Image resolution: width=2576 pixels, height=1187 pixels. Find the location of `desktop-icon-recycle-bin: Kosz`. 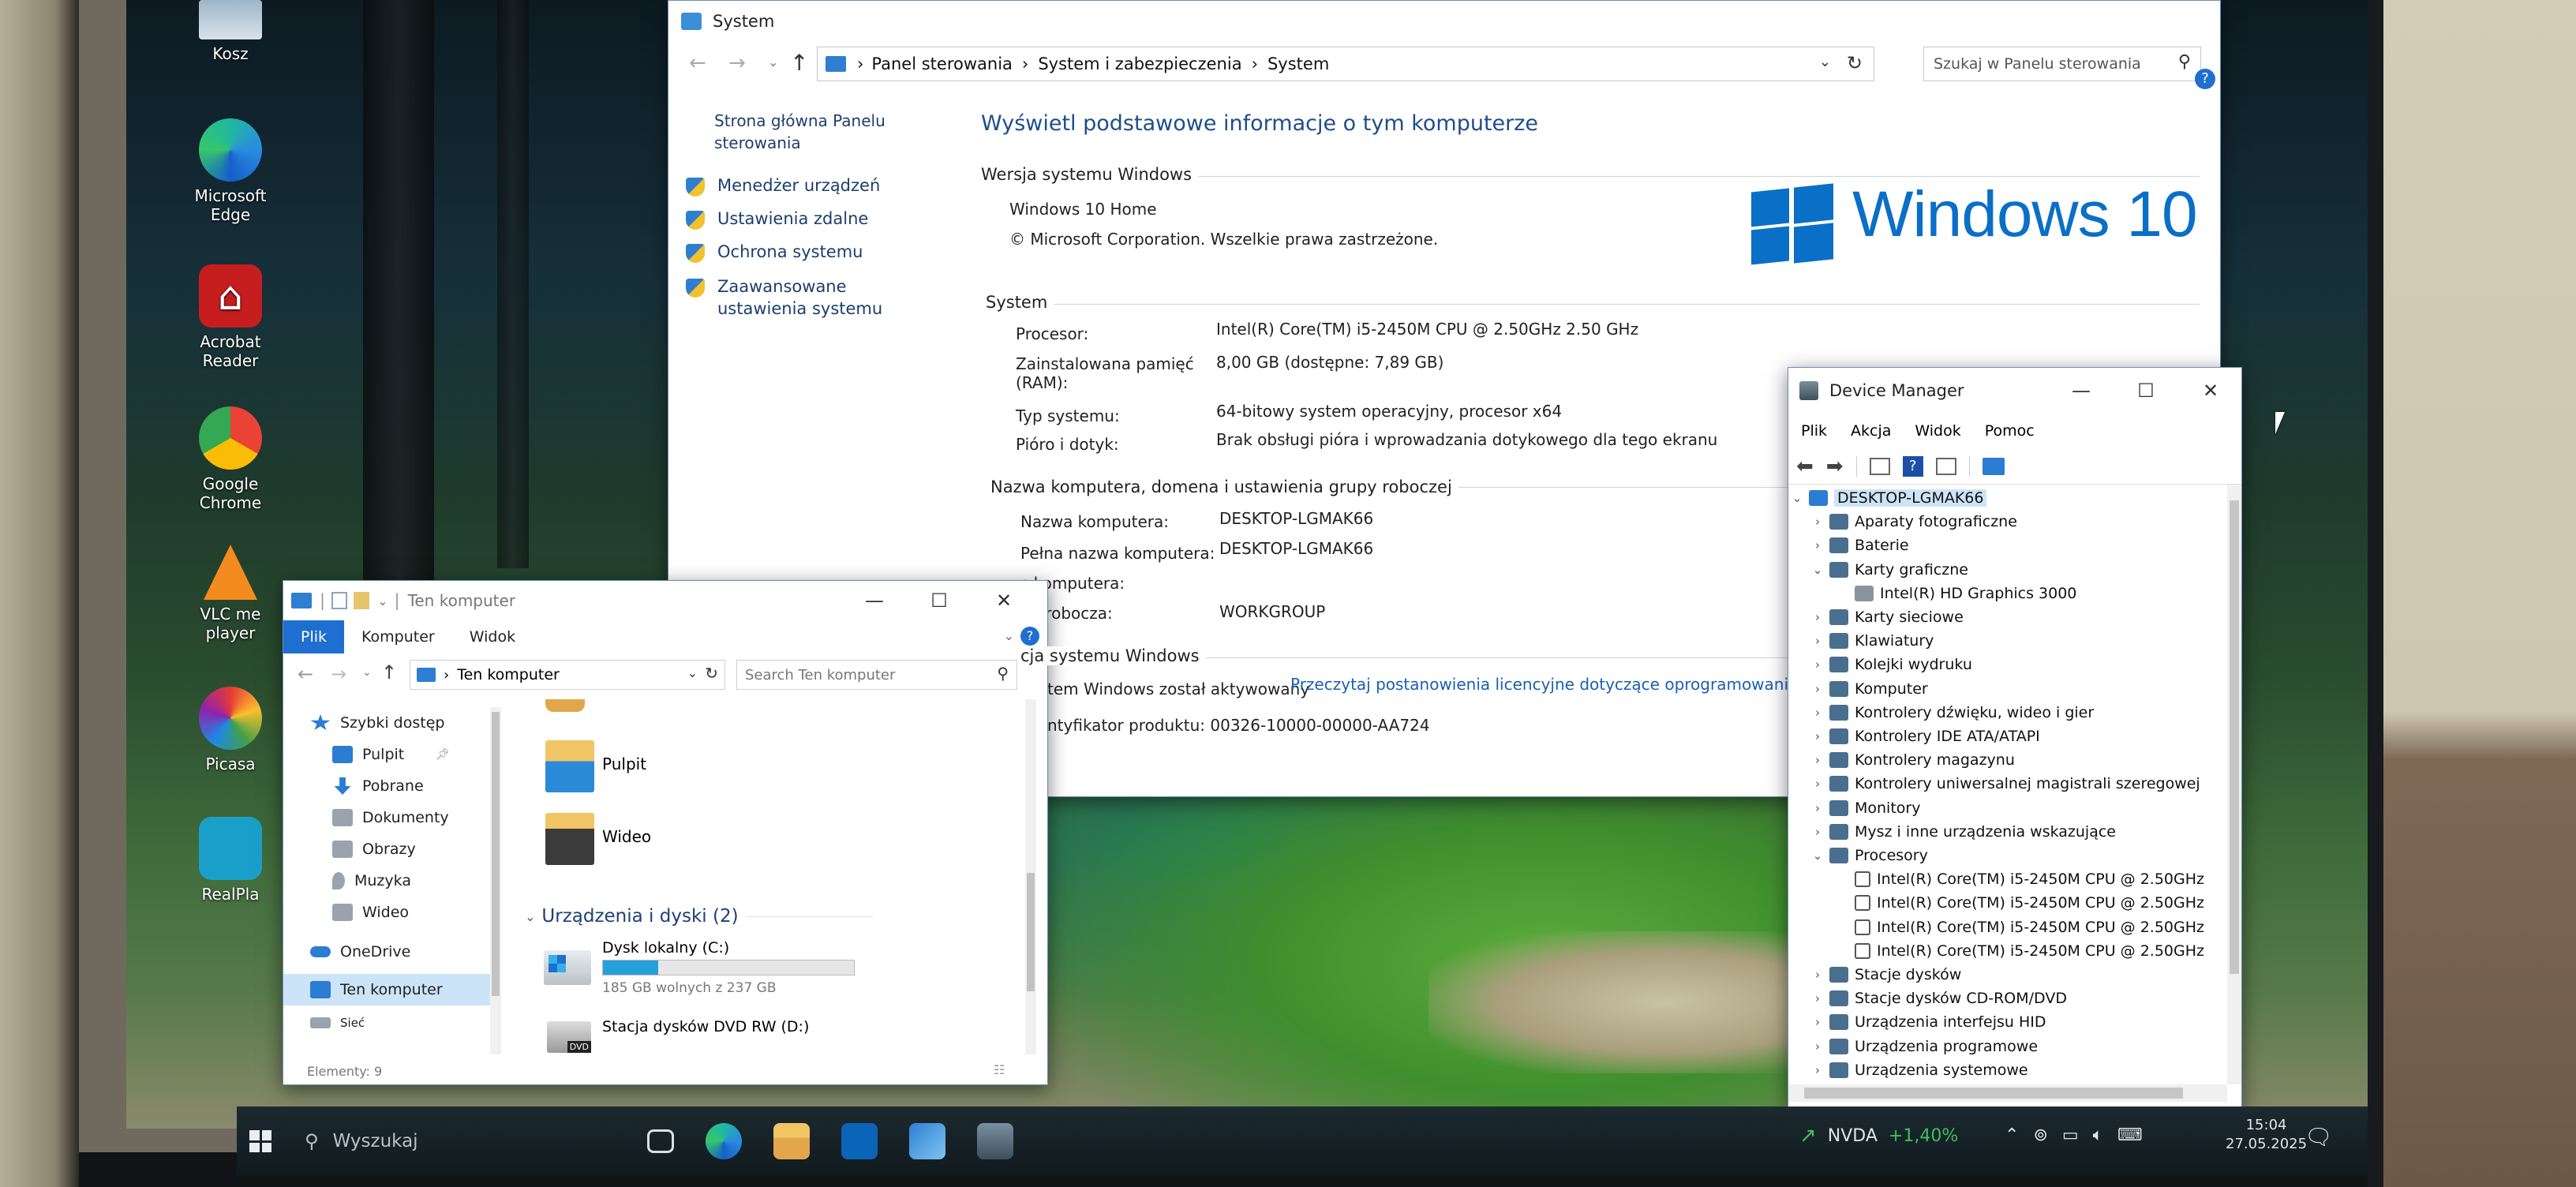

desktop-icon-recycle-bin: Kosz is located at coordinates (230, 31).